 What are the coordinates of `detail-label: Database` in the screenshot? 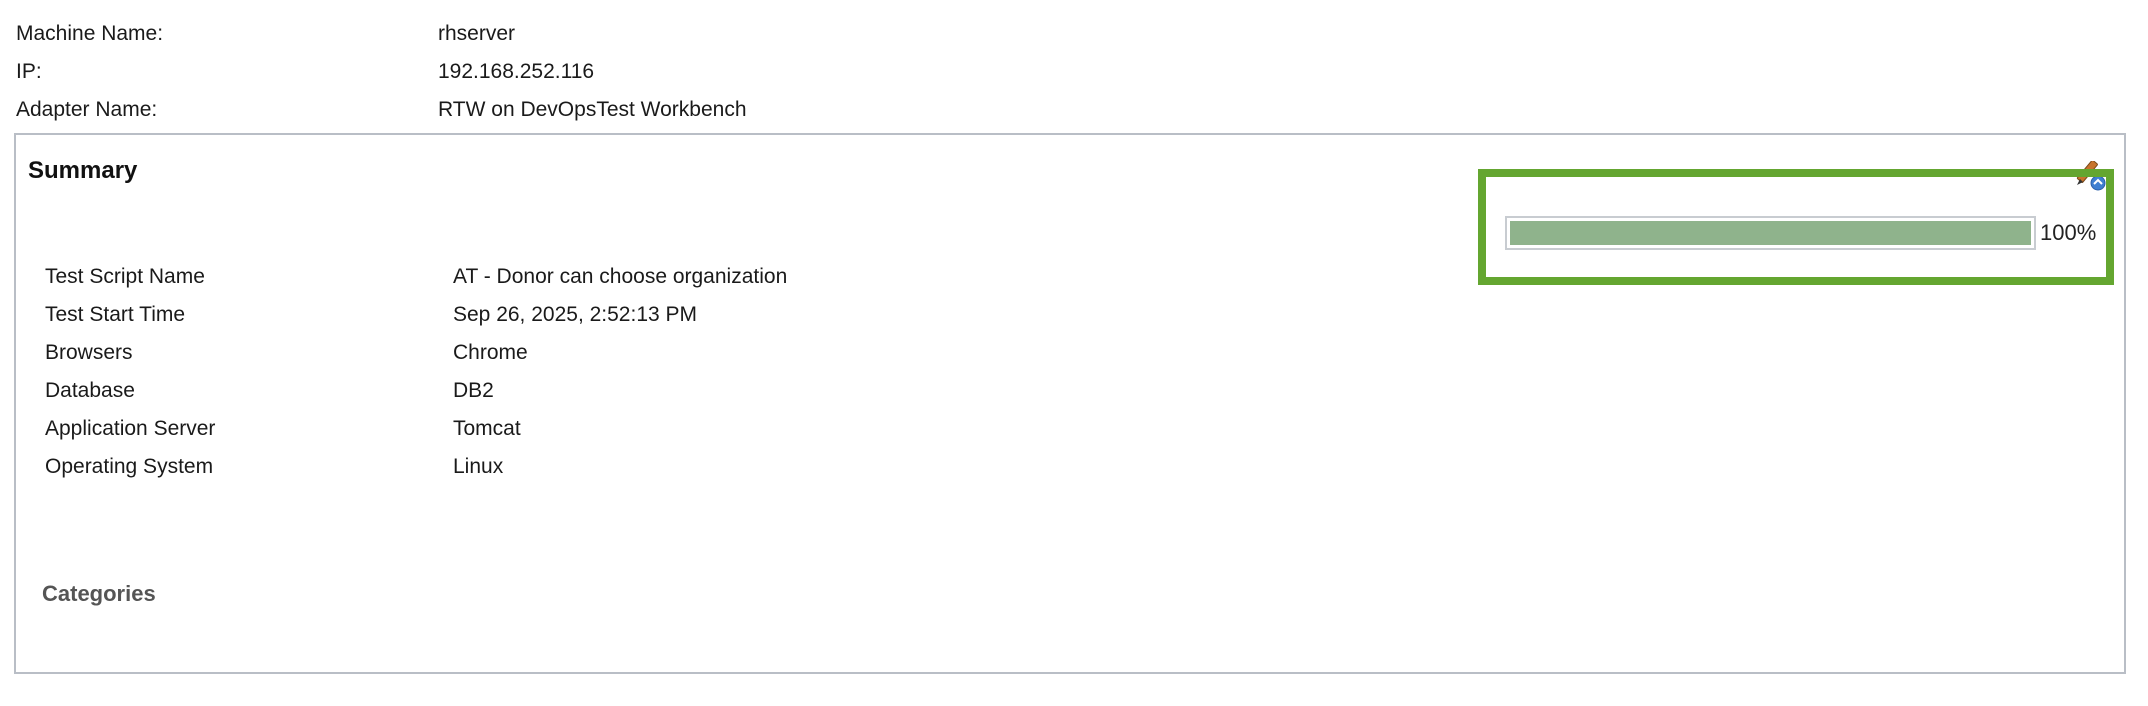 It's located at (90, 390).